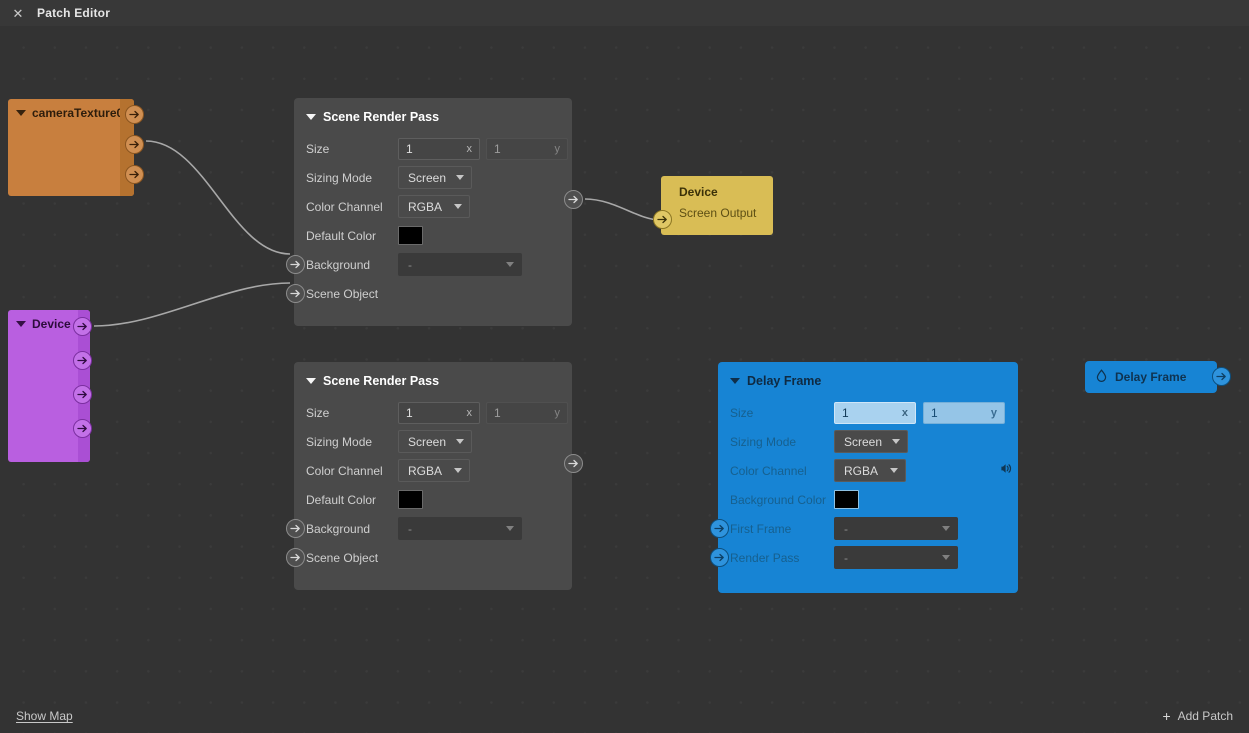  I want to click on close-icon: ✕, so click(18, 13).